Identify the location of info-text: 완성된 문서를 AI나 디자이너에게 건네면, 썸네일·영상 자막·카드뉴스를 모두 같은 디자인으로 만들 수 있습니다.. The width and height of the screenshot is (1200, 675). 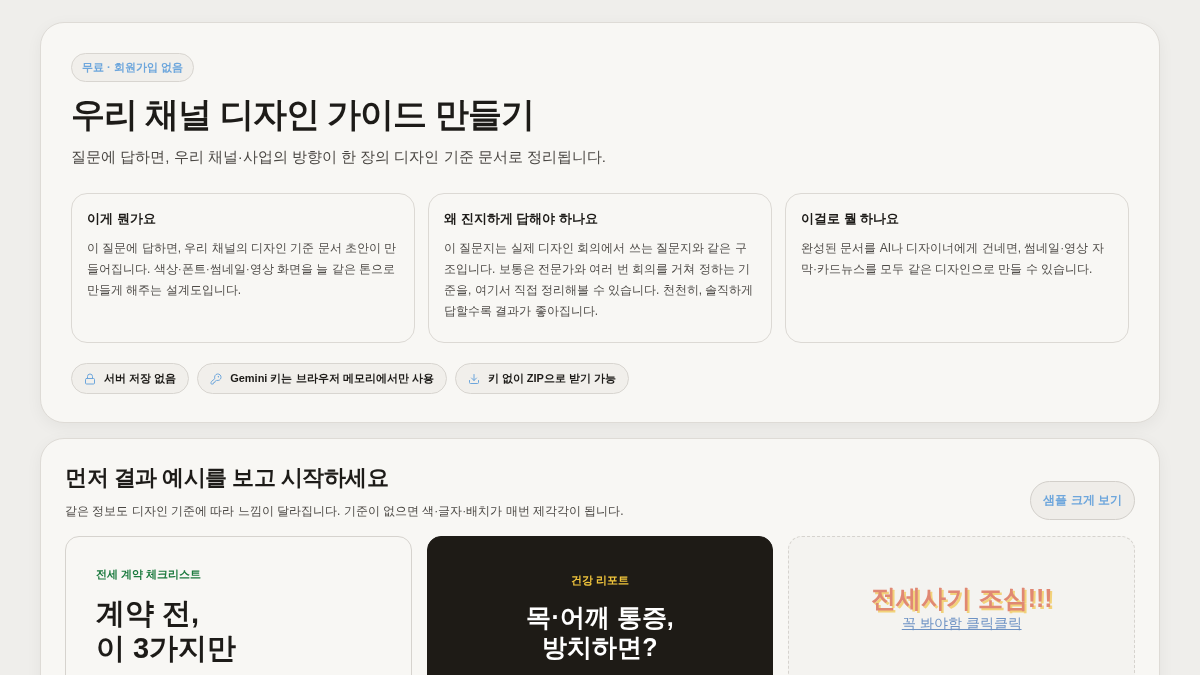
(953, 259).